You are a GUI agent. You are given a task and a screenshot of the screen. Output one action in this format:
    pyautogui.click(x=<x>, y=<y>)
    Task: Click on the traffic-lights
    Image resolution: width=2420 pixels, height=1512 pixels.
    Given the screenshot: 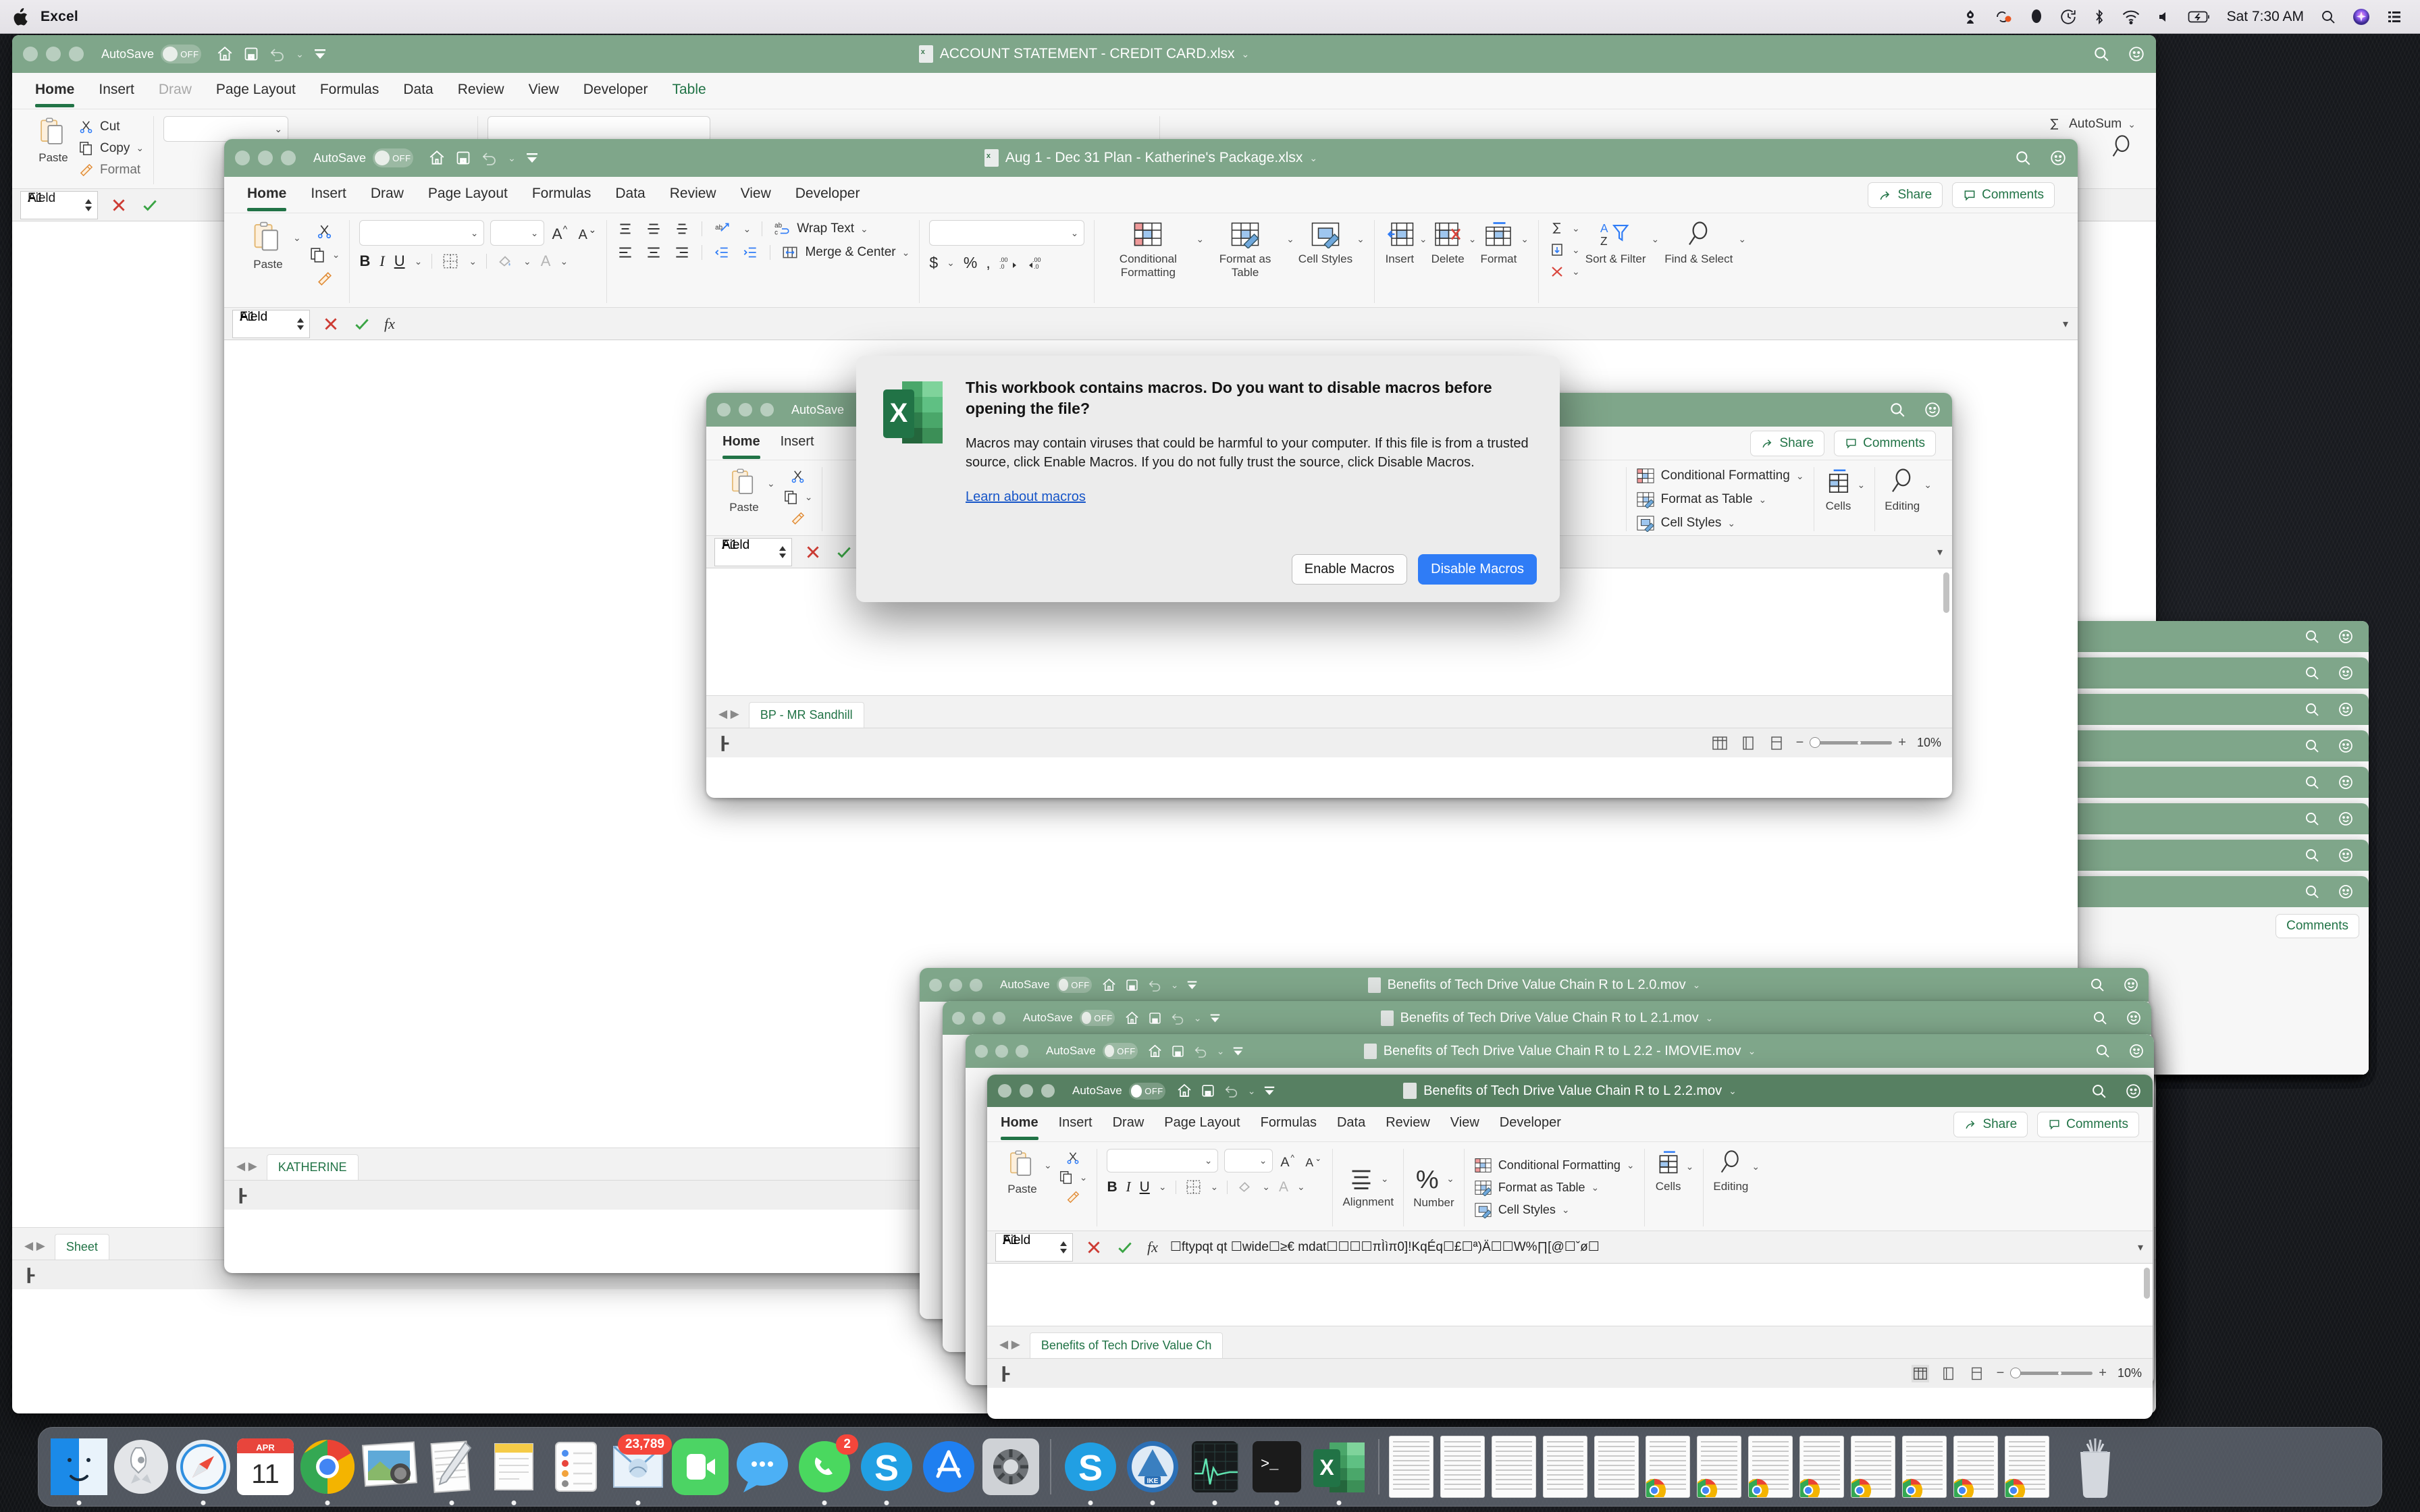 What is the action you would take?
    pyautogui.click(x=1001, y=1051)
    